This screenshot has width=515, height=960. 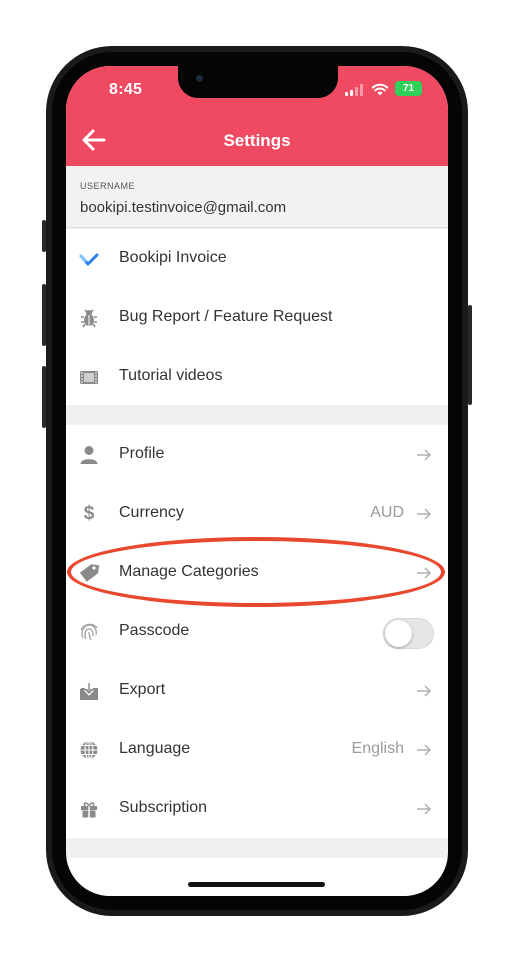 What do you see at coordinates (387, 512) in the screenshot?
I see `currency-value: AUD` at bounding box center [387, 512].